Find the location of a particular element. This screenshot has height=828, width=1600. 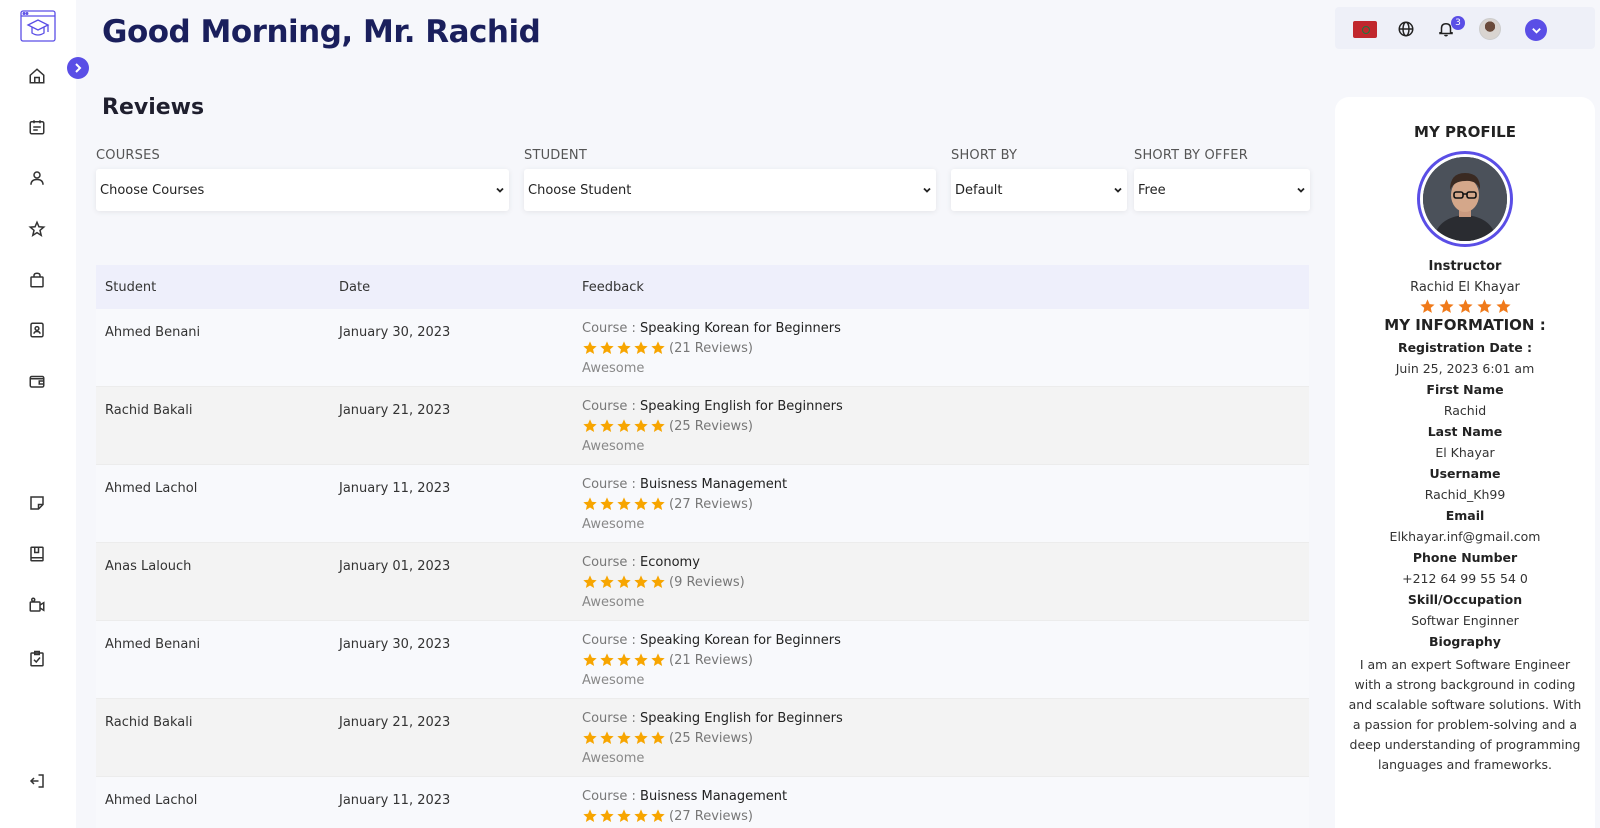

sidebar-toggle-button is located at coordinates (78, 68).